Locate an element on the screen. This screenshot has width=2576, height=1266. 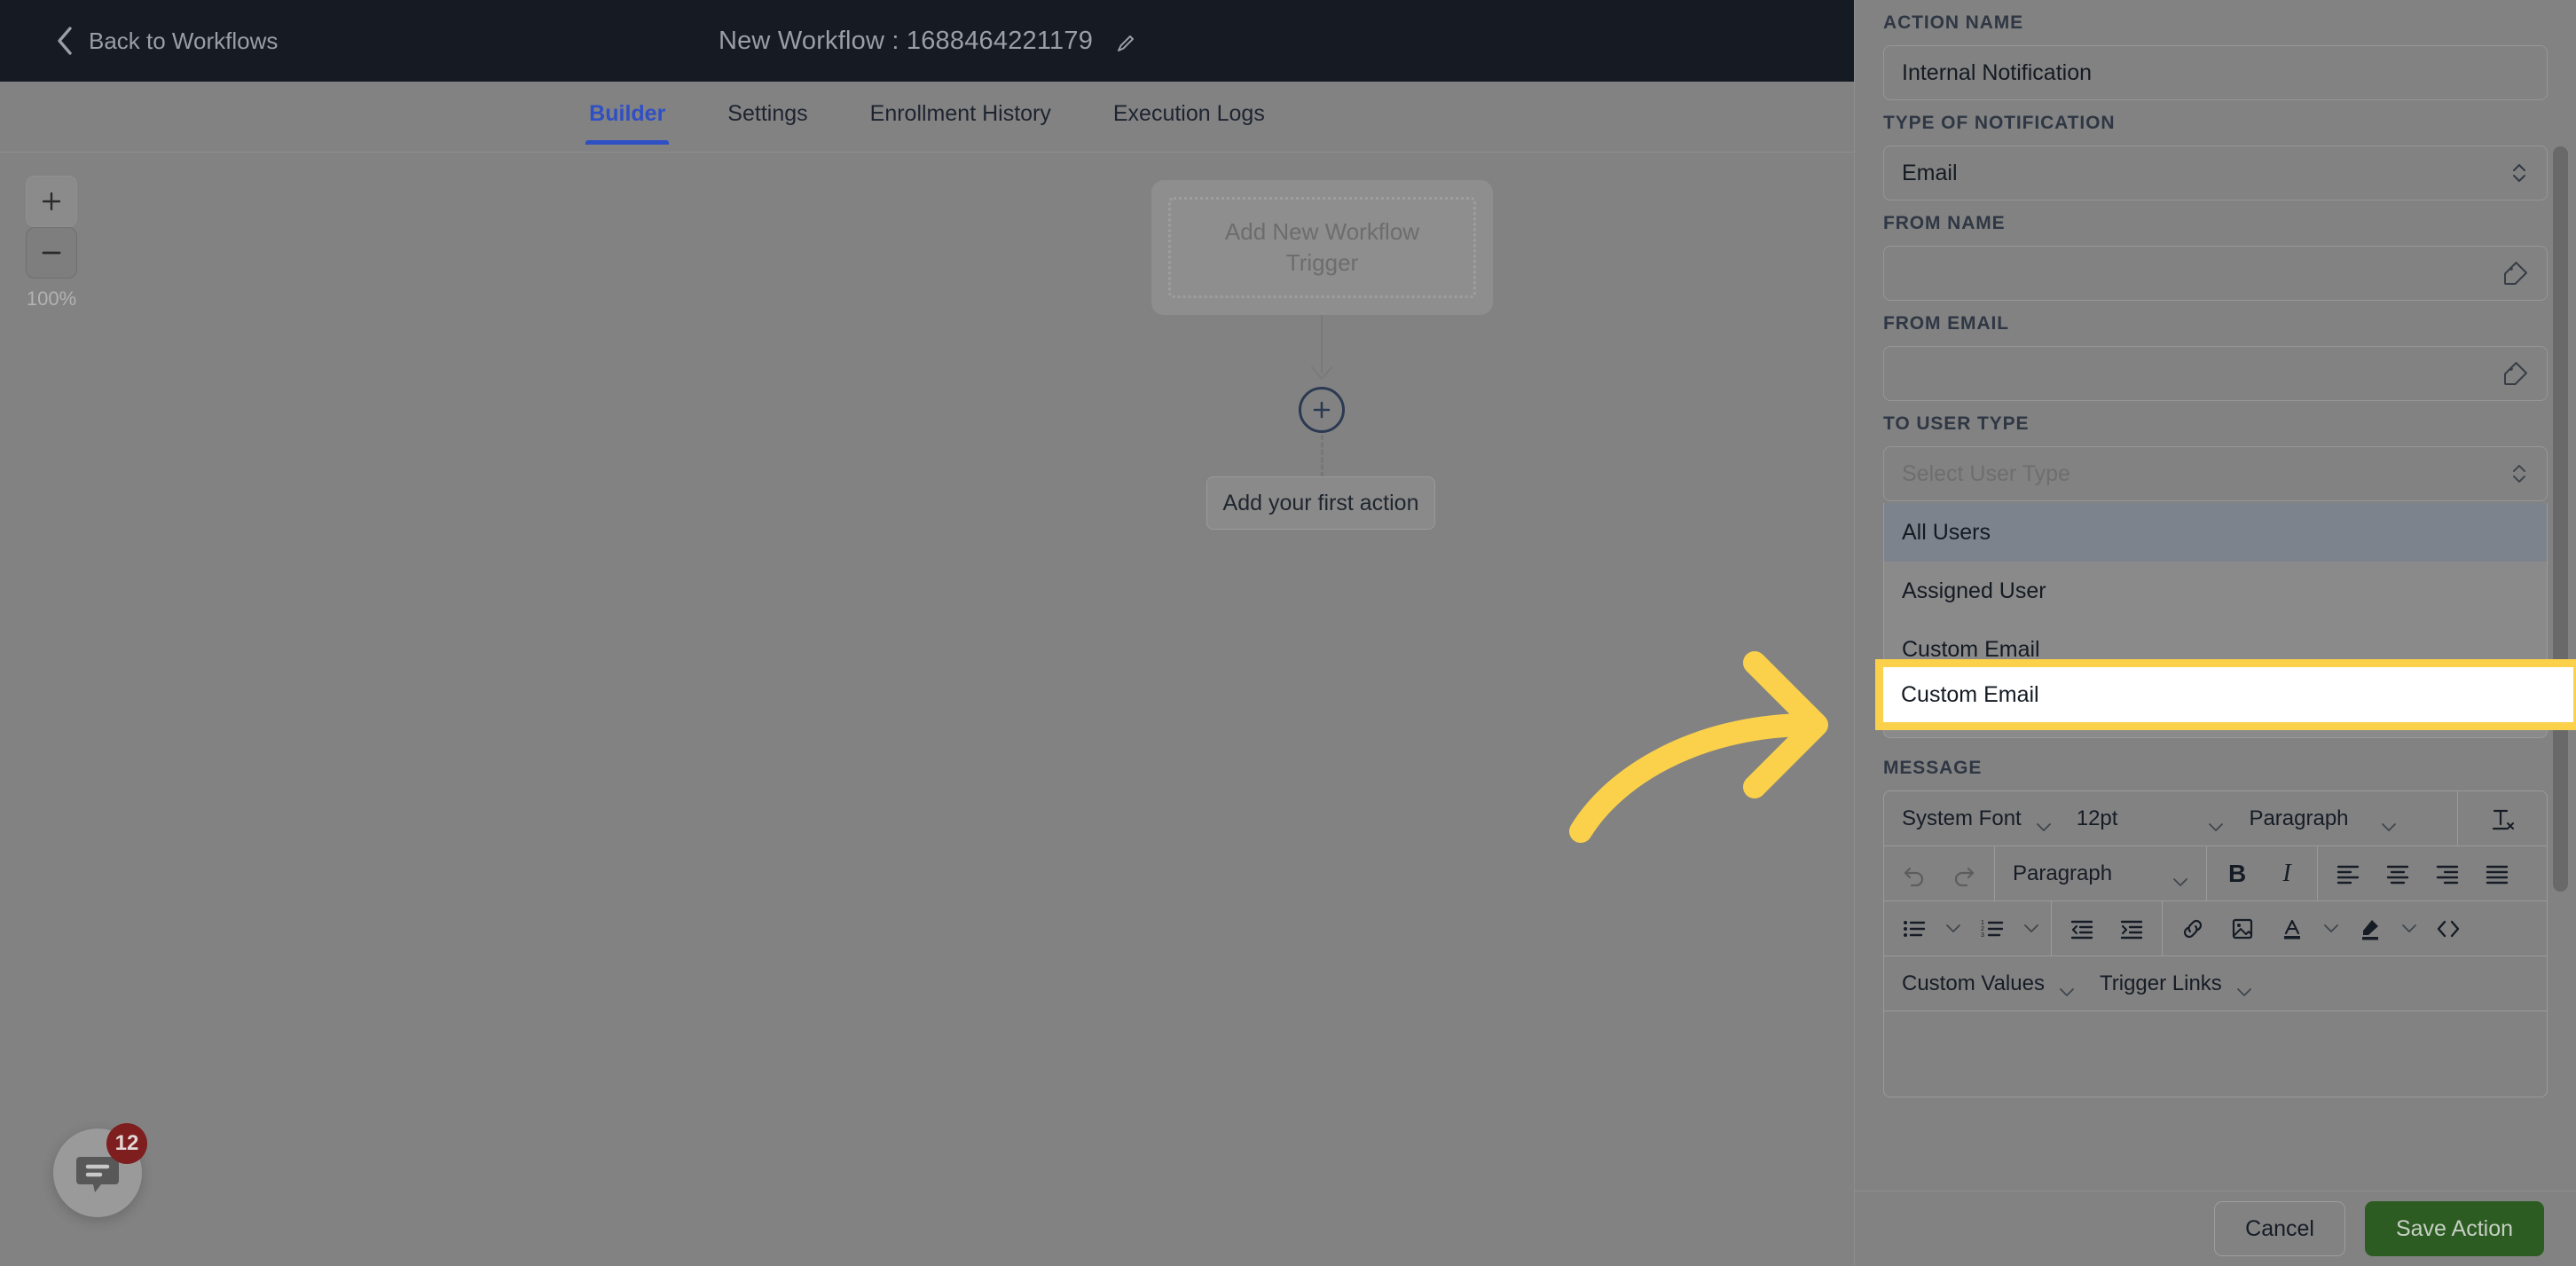
svg-text: 3 is located at coordinates (1982, 935).